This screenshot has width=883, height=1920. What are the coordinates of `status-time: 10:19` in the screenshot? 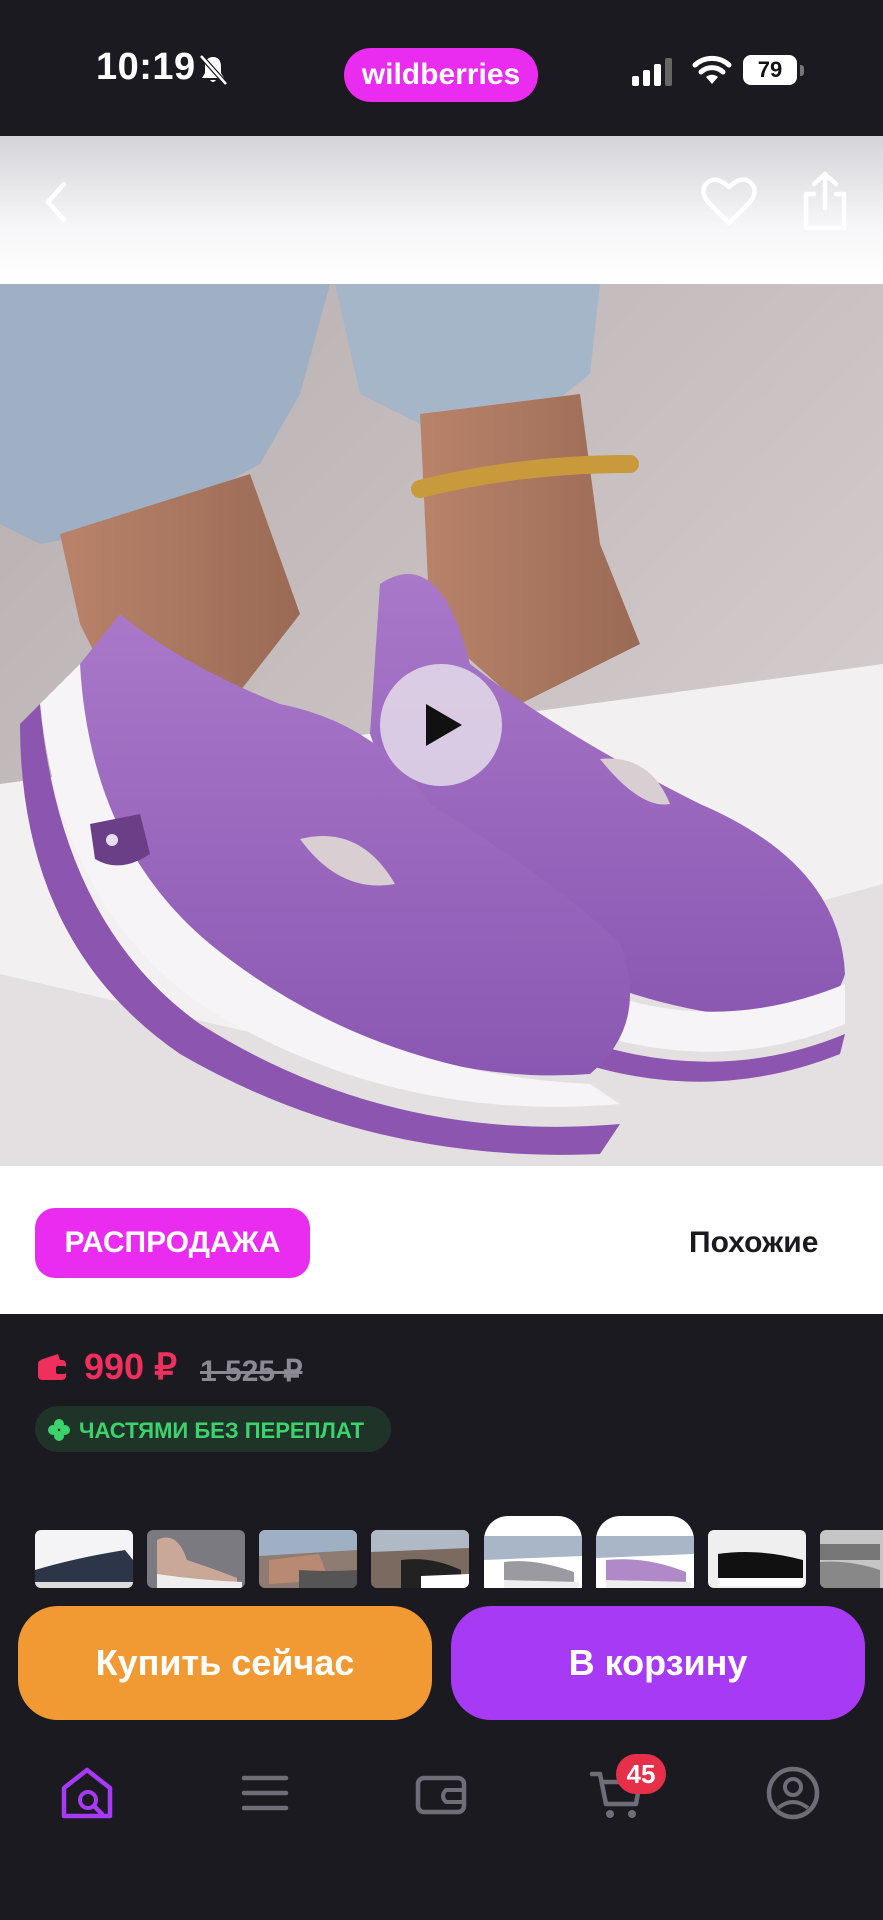 It's located at (146, 67).